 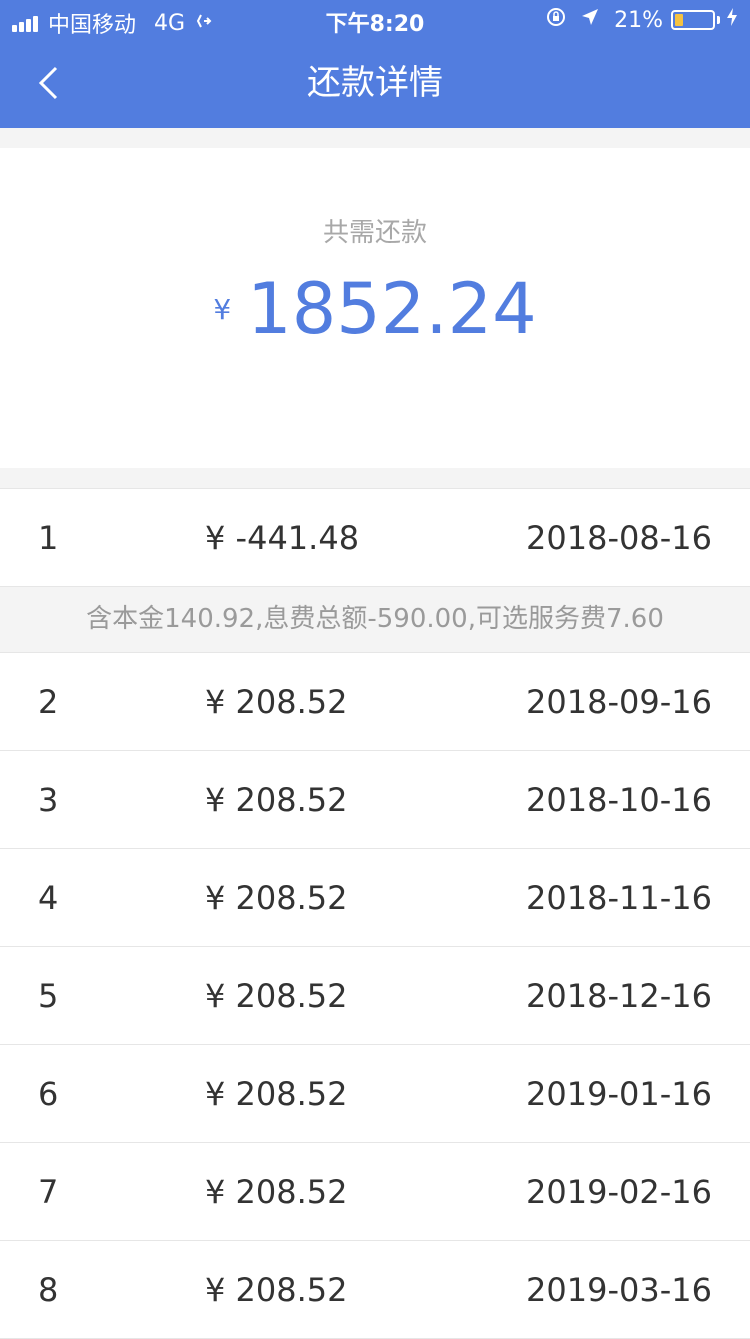 What do you see at coordinates (556, 20) in the screenshot?
I see `orientation-lock-icon` at bounding box center [556, 20].